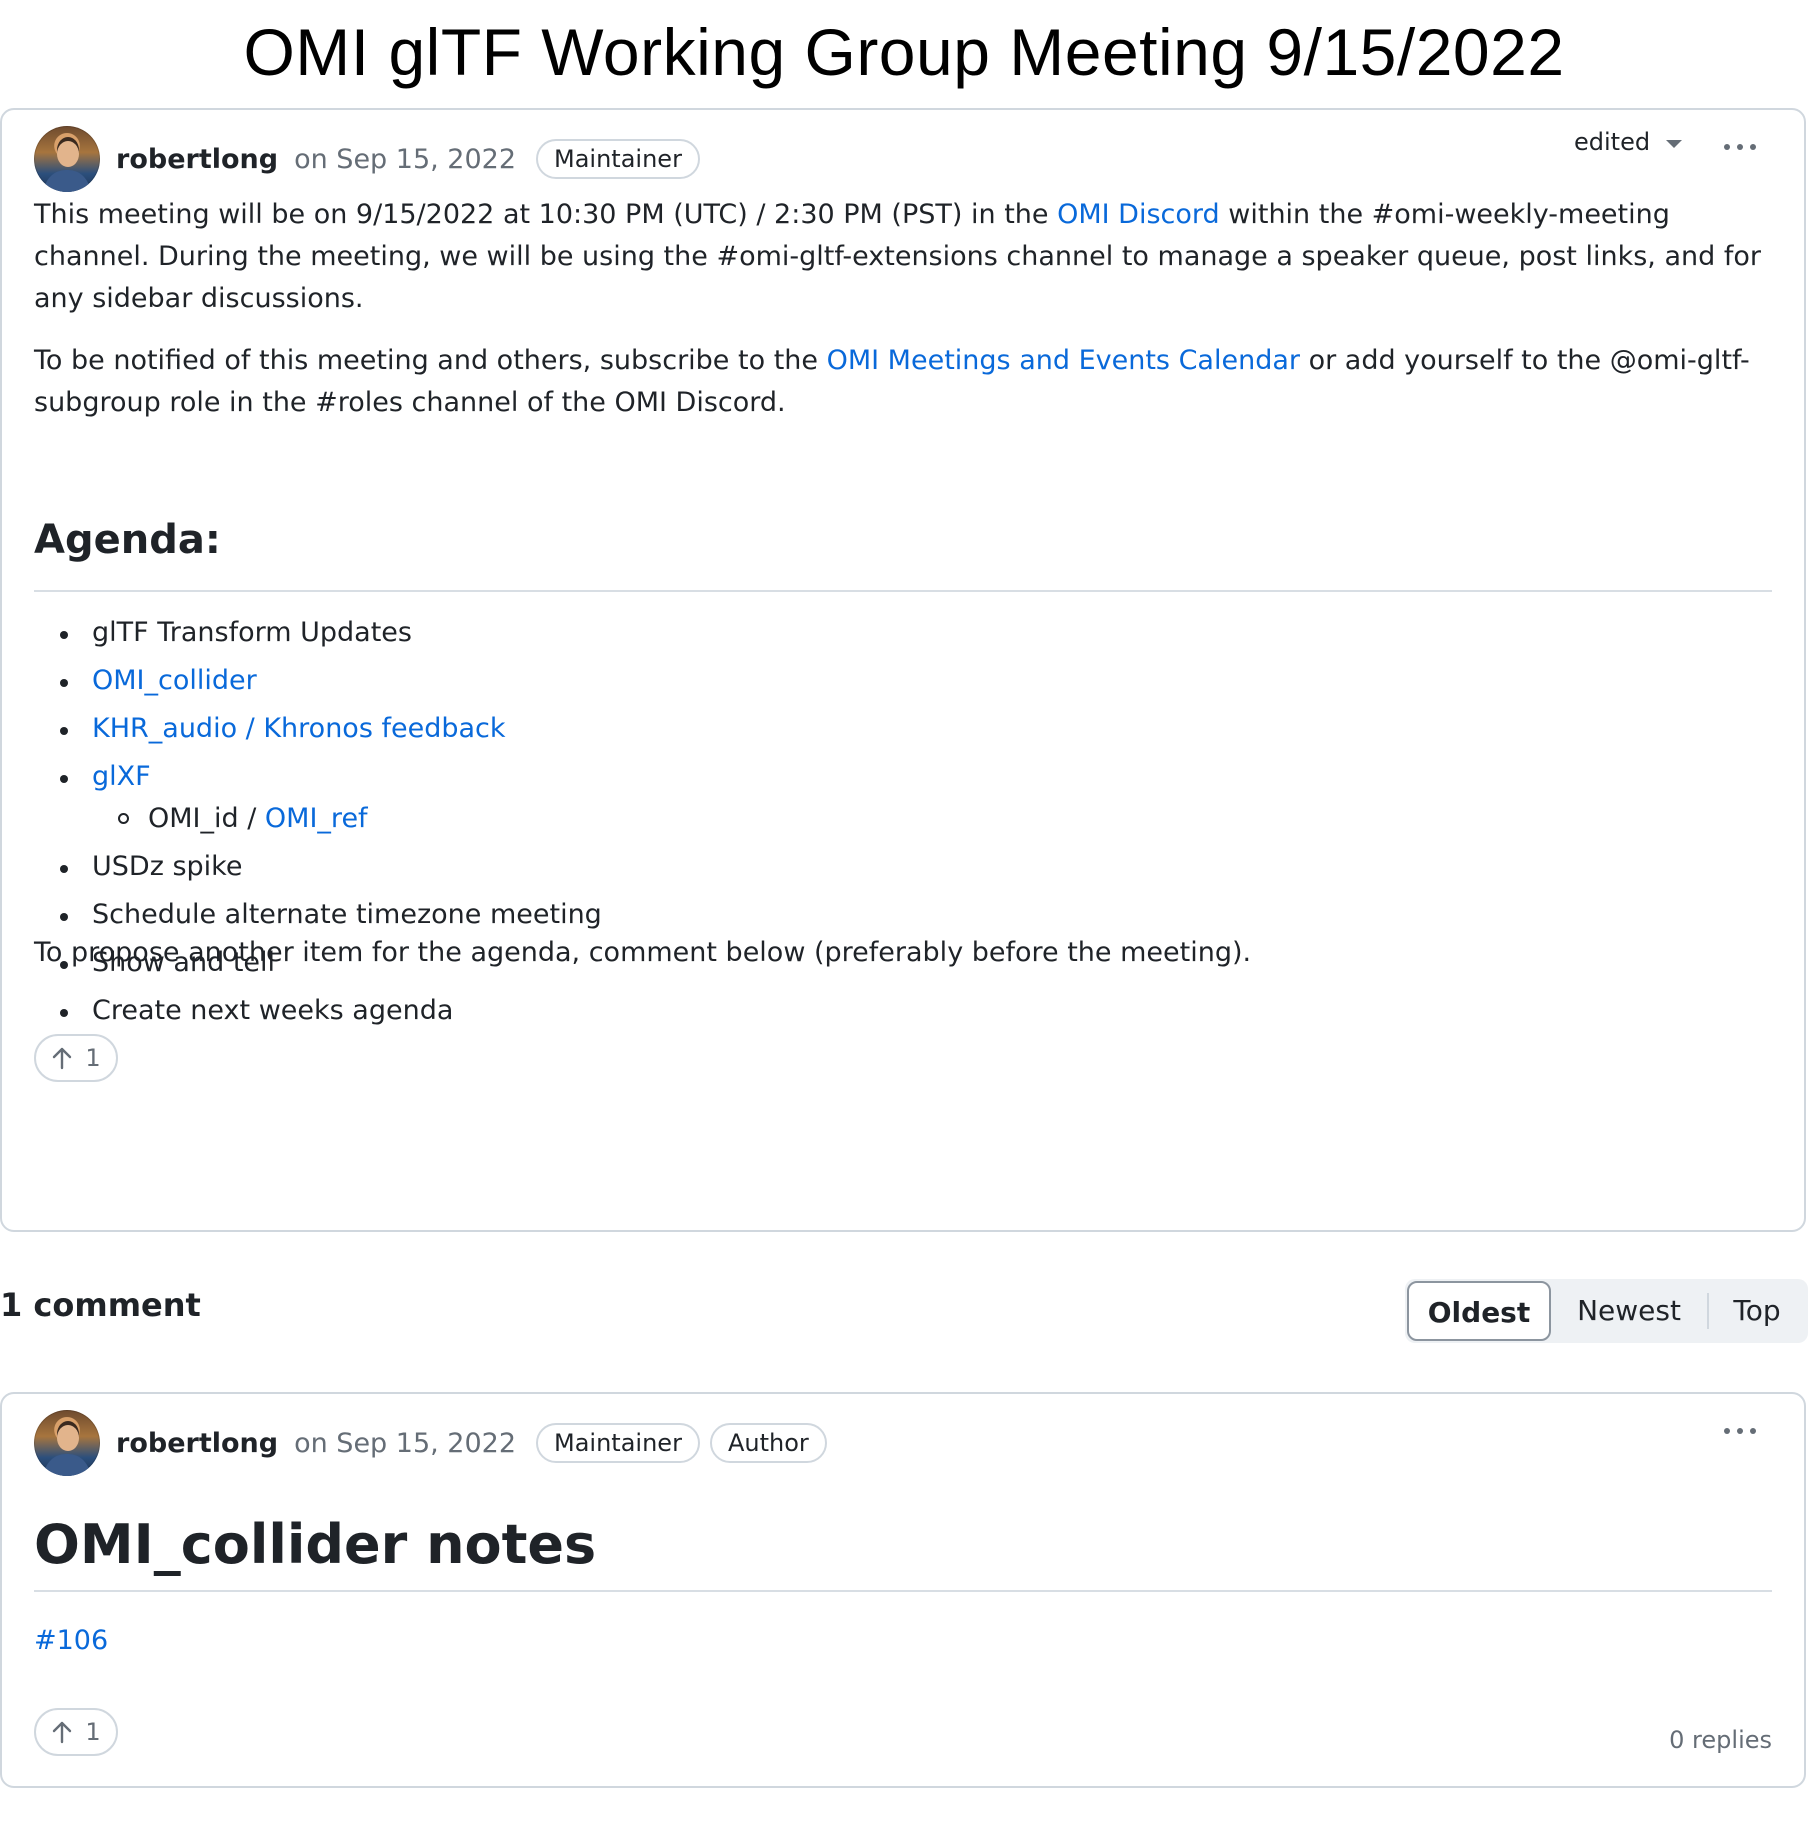 Image resolution: width=1808 pixels, height=1828 pixels. Describe the element at coordinates (405, 159) in the screenshot. I see `post-date: on Sep 15, 2022` at that location.